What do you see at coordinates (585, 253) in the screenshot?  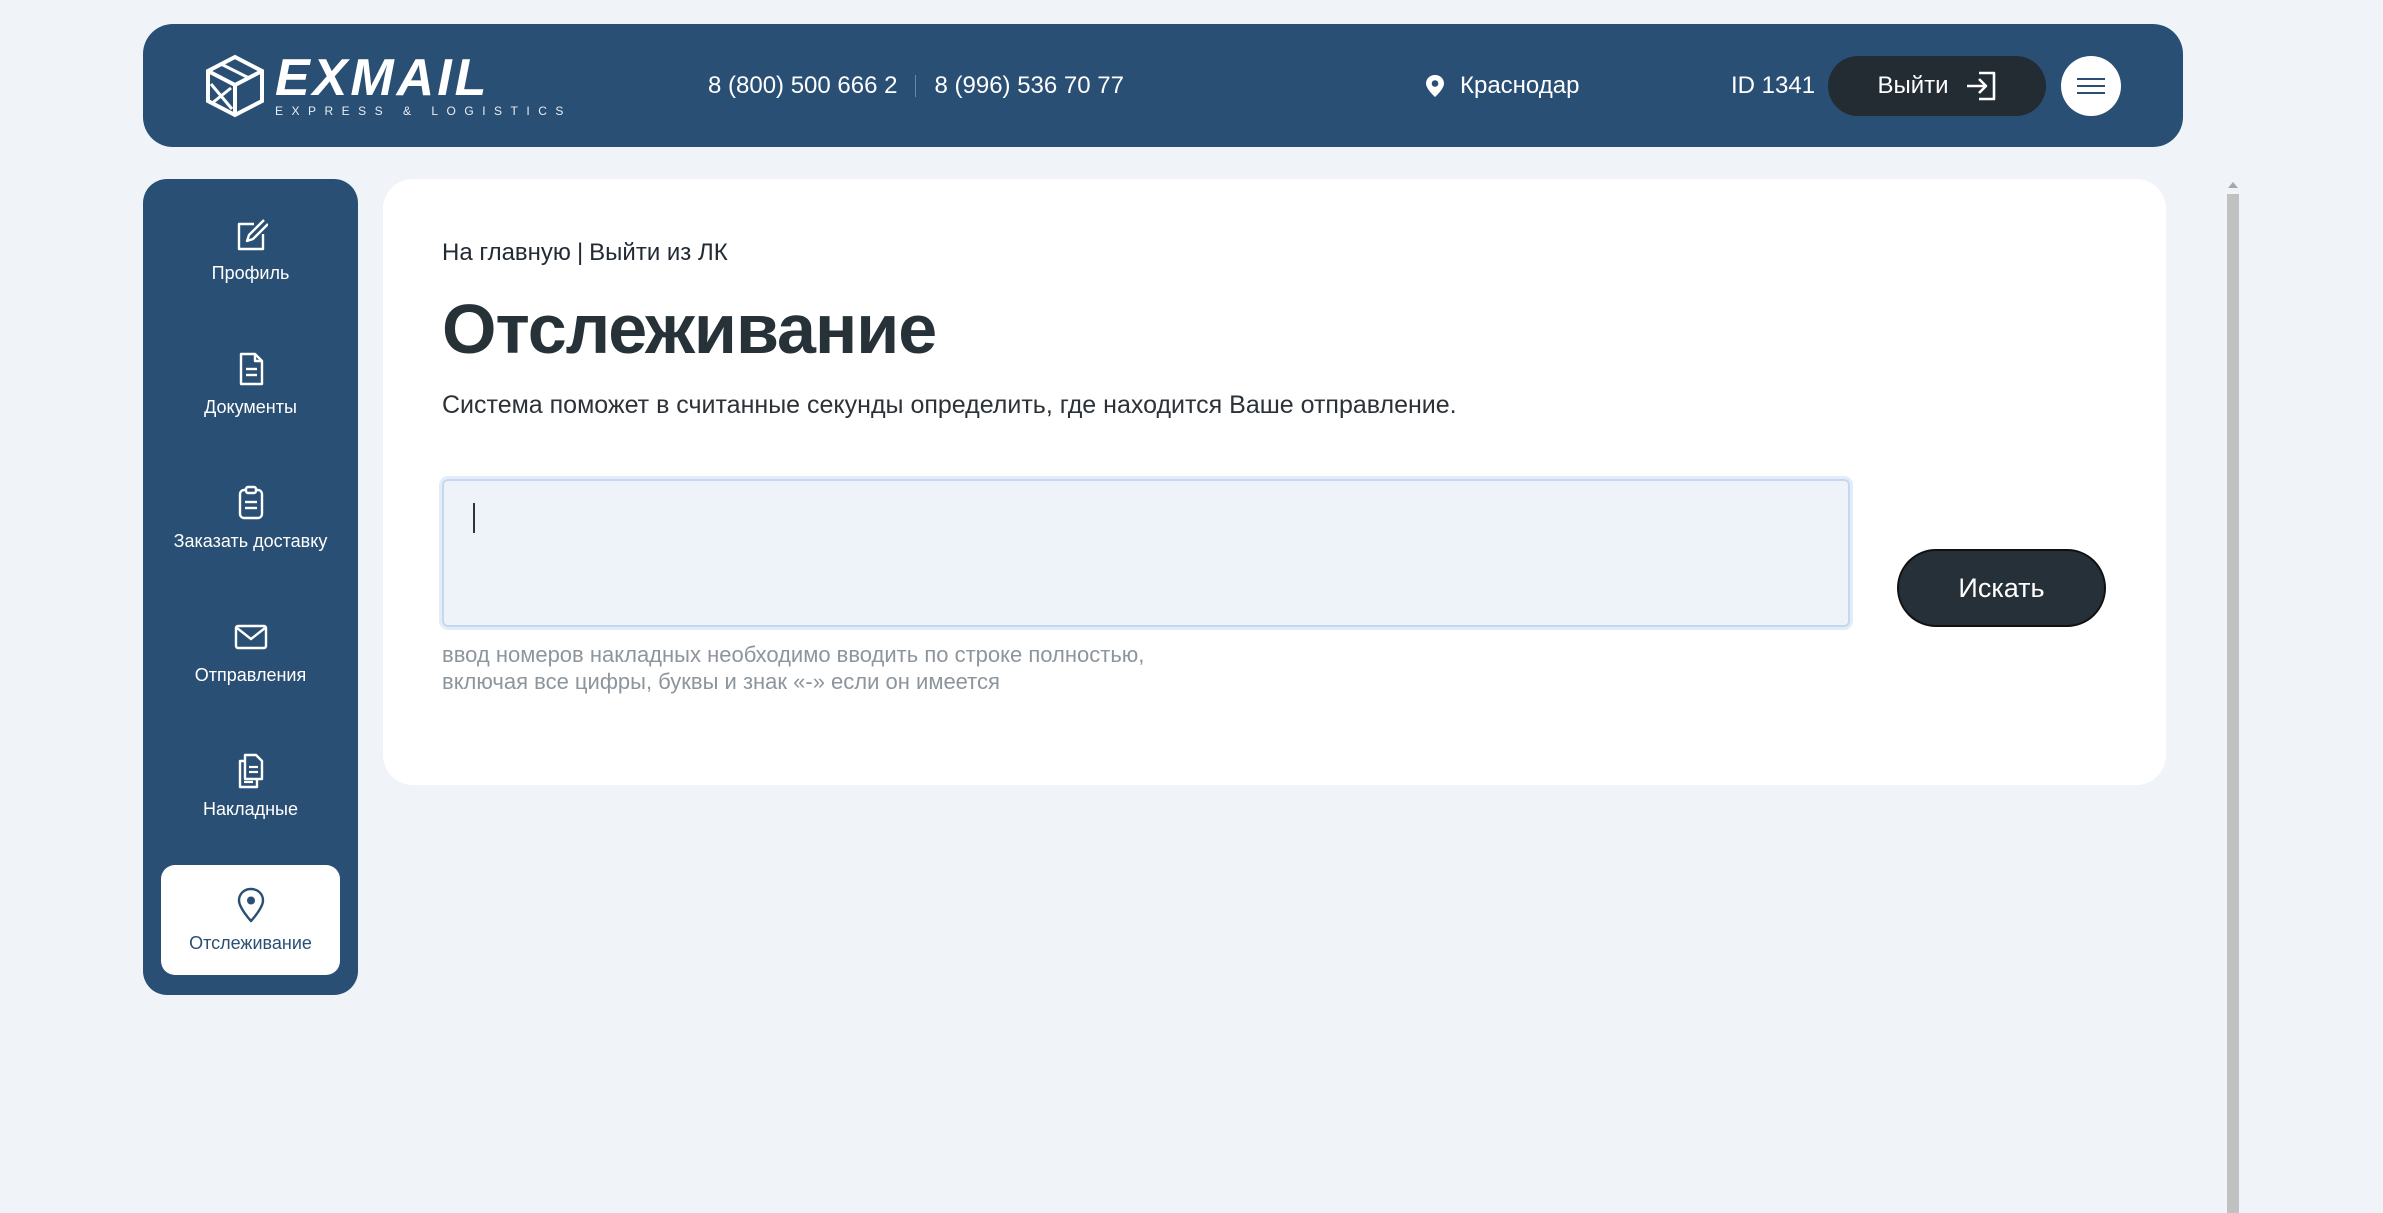 I see `breadcrumb: На главную | Выйти из ЛК` at bounding box center [585, 253].